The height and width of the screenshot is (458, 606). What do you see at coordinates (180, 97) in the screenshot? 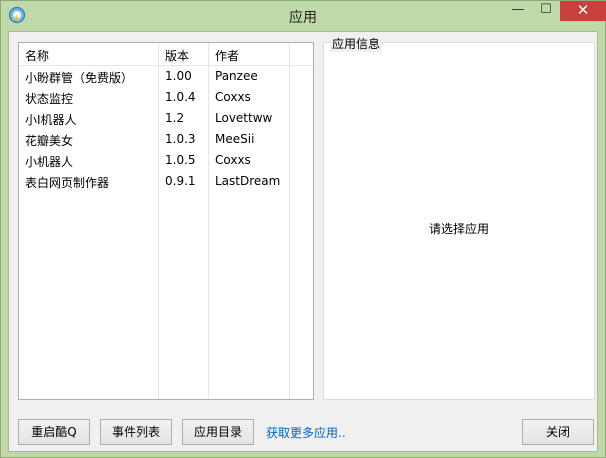
I see `app-version: 1.0.4` at bounding box center [180, 97].